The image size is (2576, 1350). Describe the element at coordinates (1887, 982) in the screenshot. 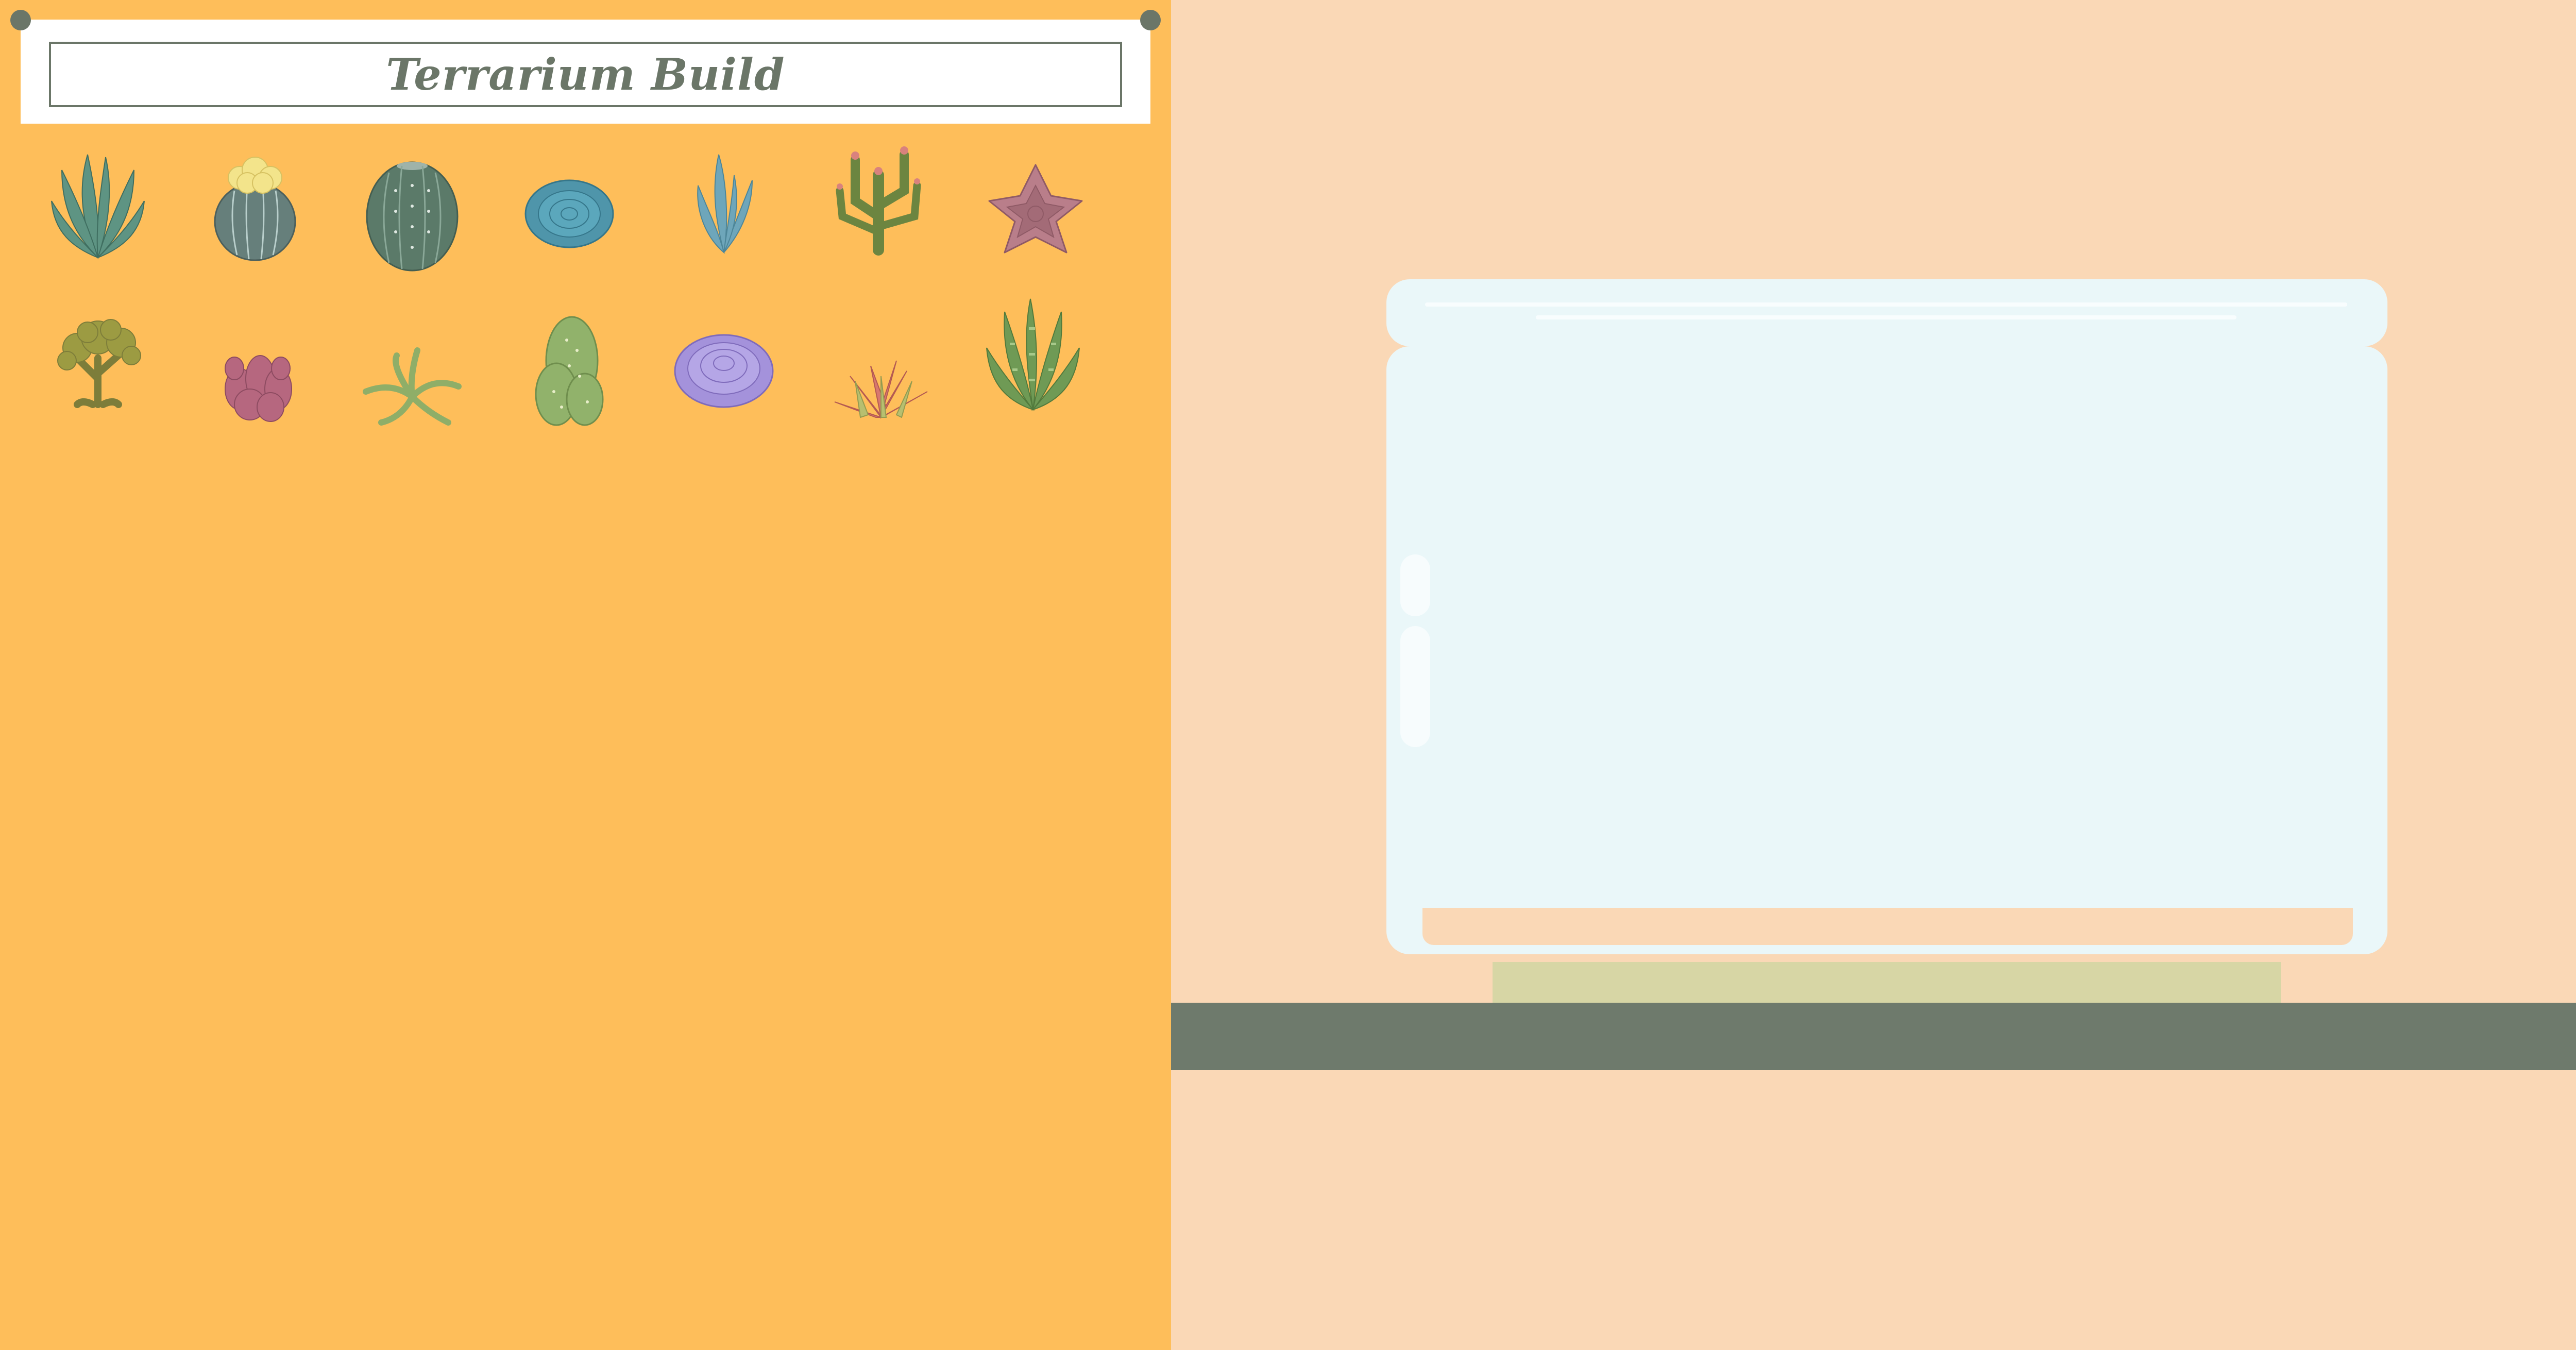

I see `jar-base` at that location.